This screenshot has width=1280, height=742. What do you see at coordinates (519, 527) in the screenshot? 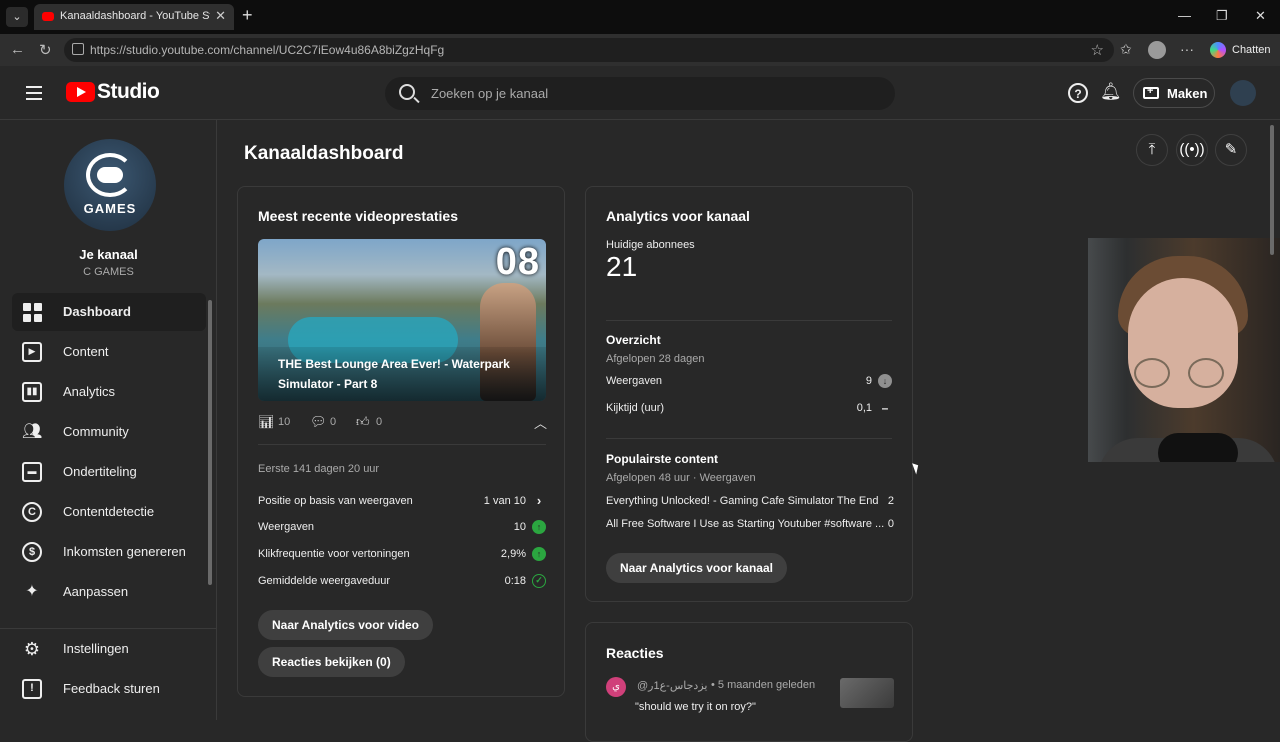
I see `metric-value: 10` at bounding box center [519, 527].